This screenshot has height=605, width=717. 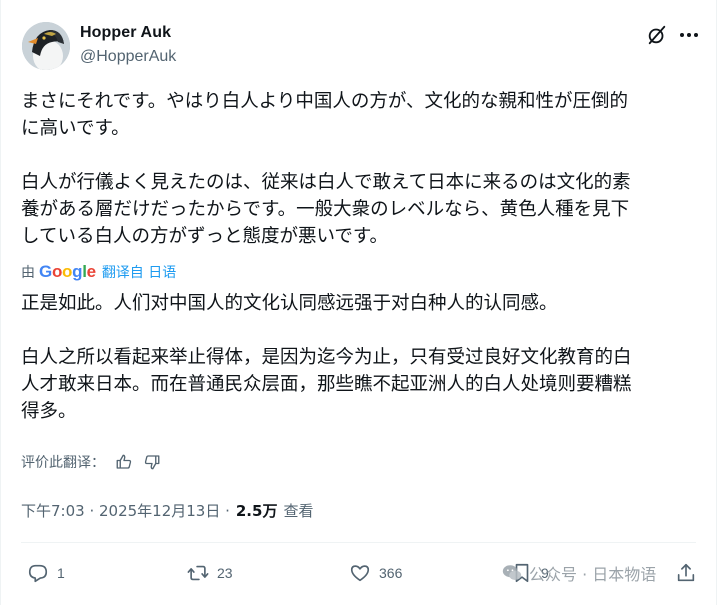 What do you see at coordinates (689, 35) in the screenshot?
I see `more-options-icon` at bounding box center [689, 35].